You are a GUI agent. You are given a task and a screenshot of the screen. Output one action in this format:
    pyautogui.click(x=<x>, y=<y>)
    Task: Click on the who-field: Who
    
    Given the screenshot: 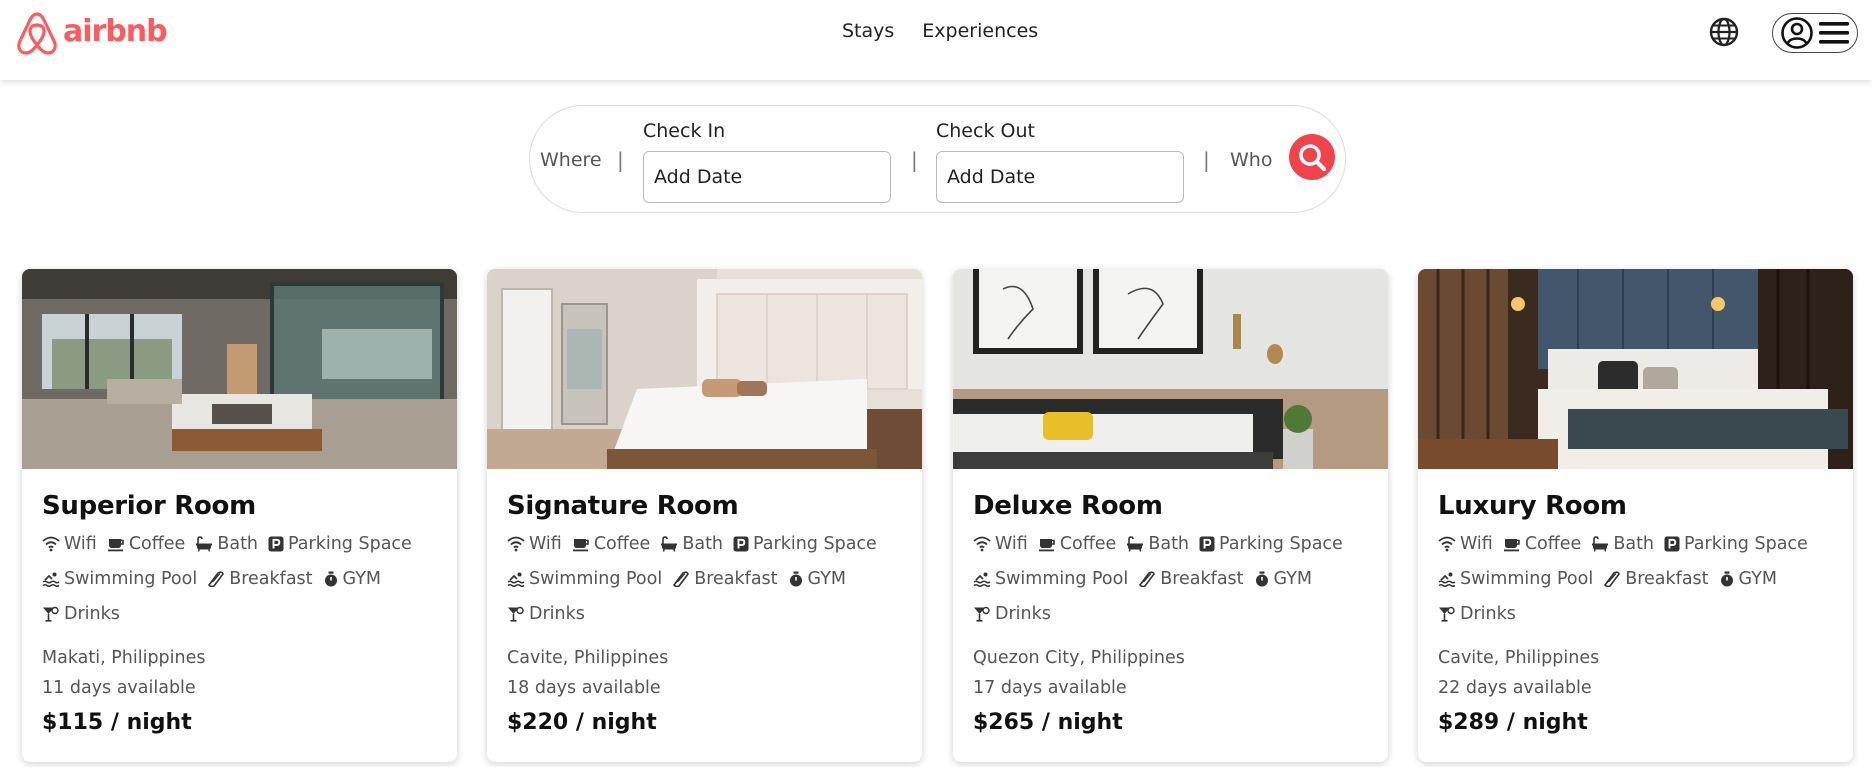 What is the action you would take?
    pyautogui.click(x=1251, y=160)
    